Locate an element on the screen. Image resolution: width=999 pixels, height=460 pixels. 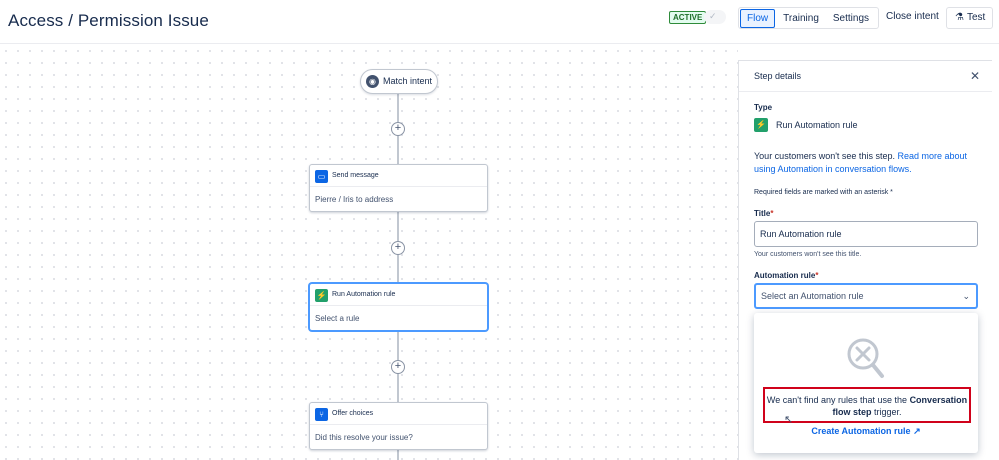
view-tabs: Flow Training Settings is located at coordinates (809, 18).